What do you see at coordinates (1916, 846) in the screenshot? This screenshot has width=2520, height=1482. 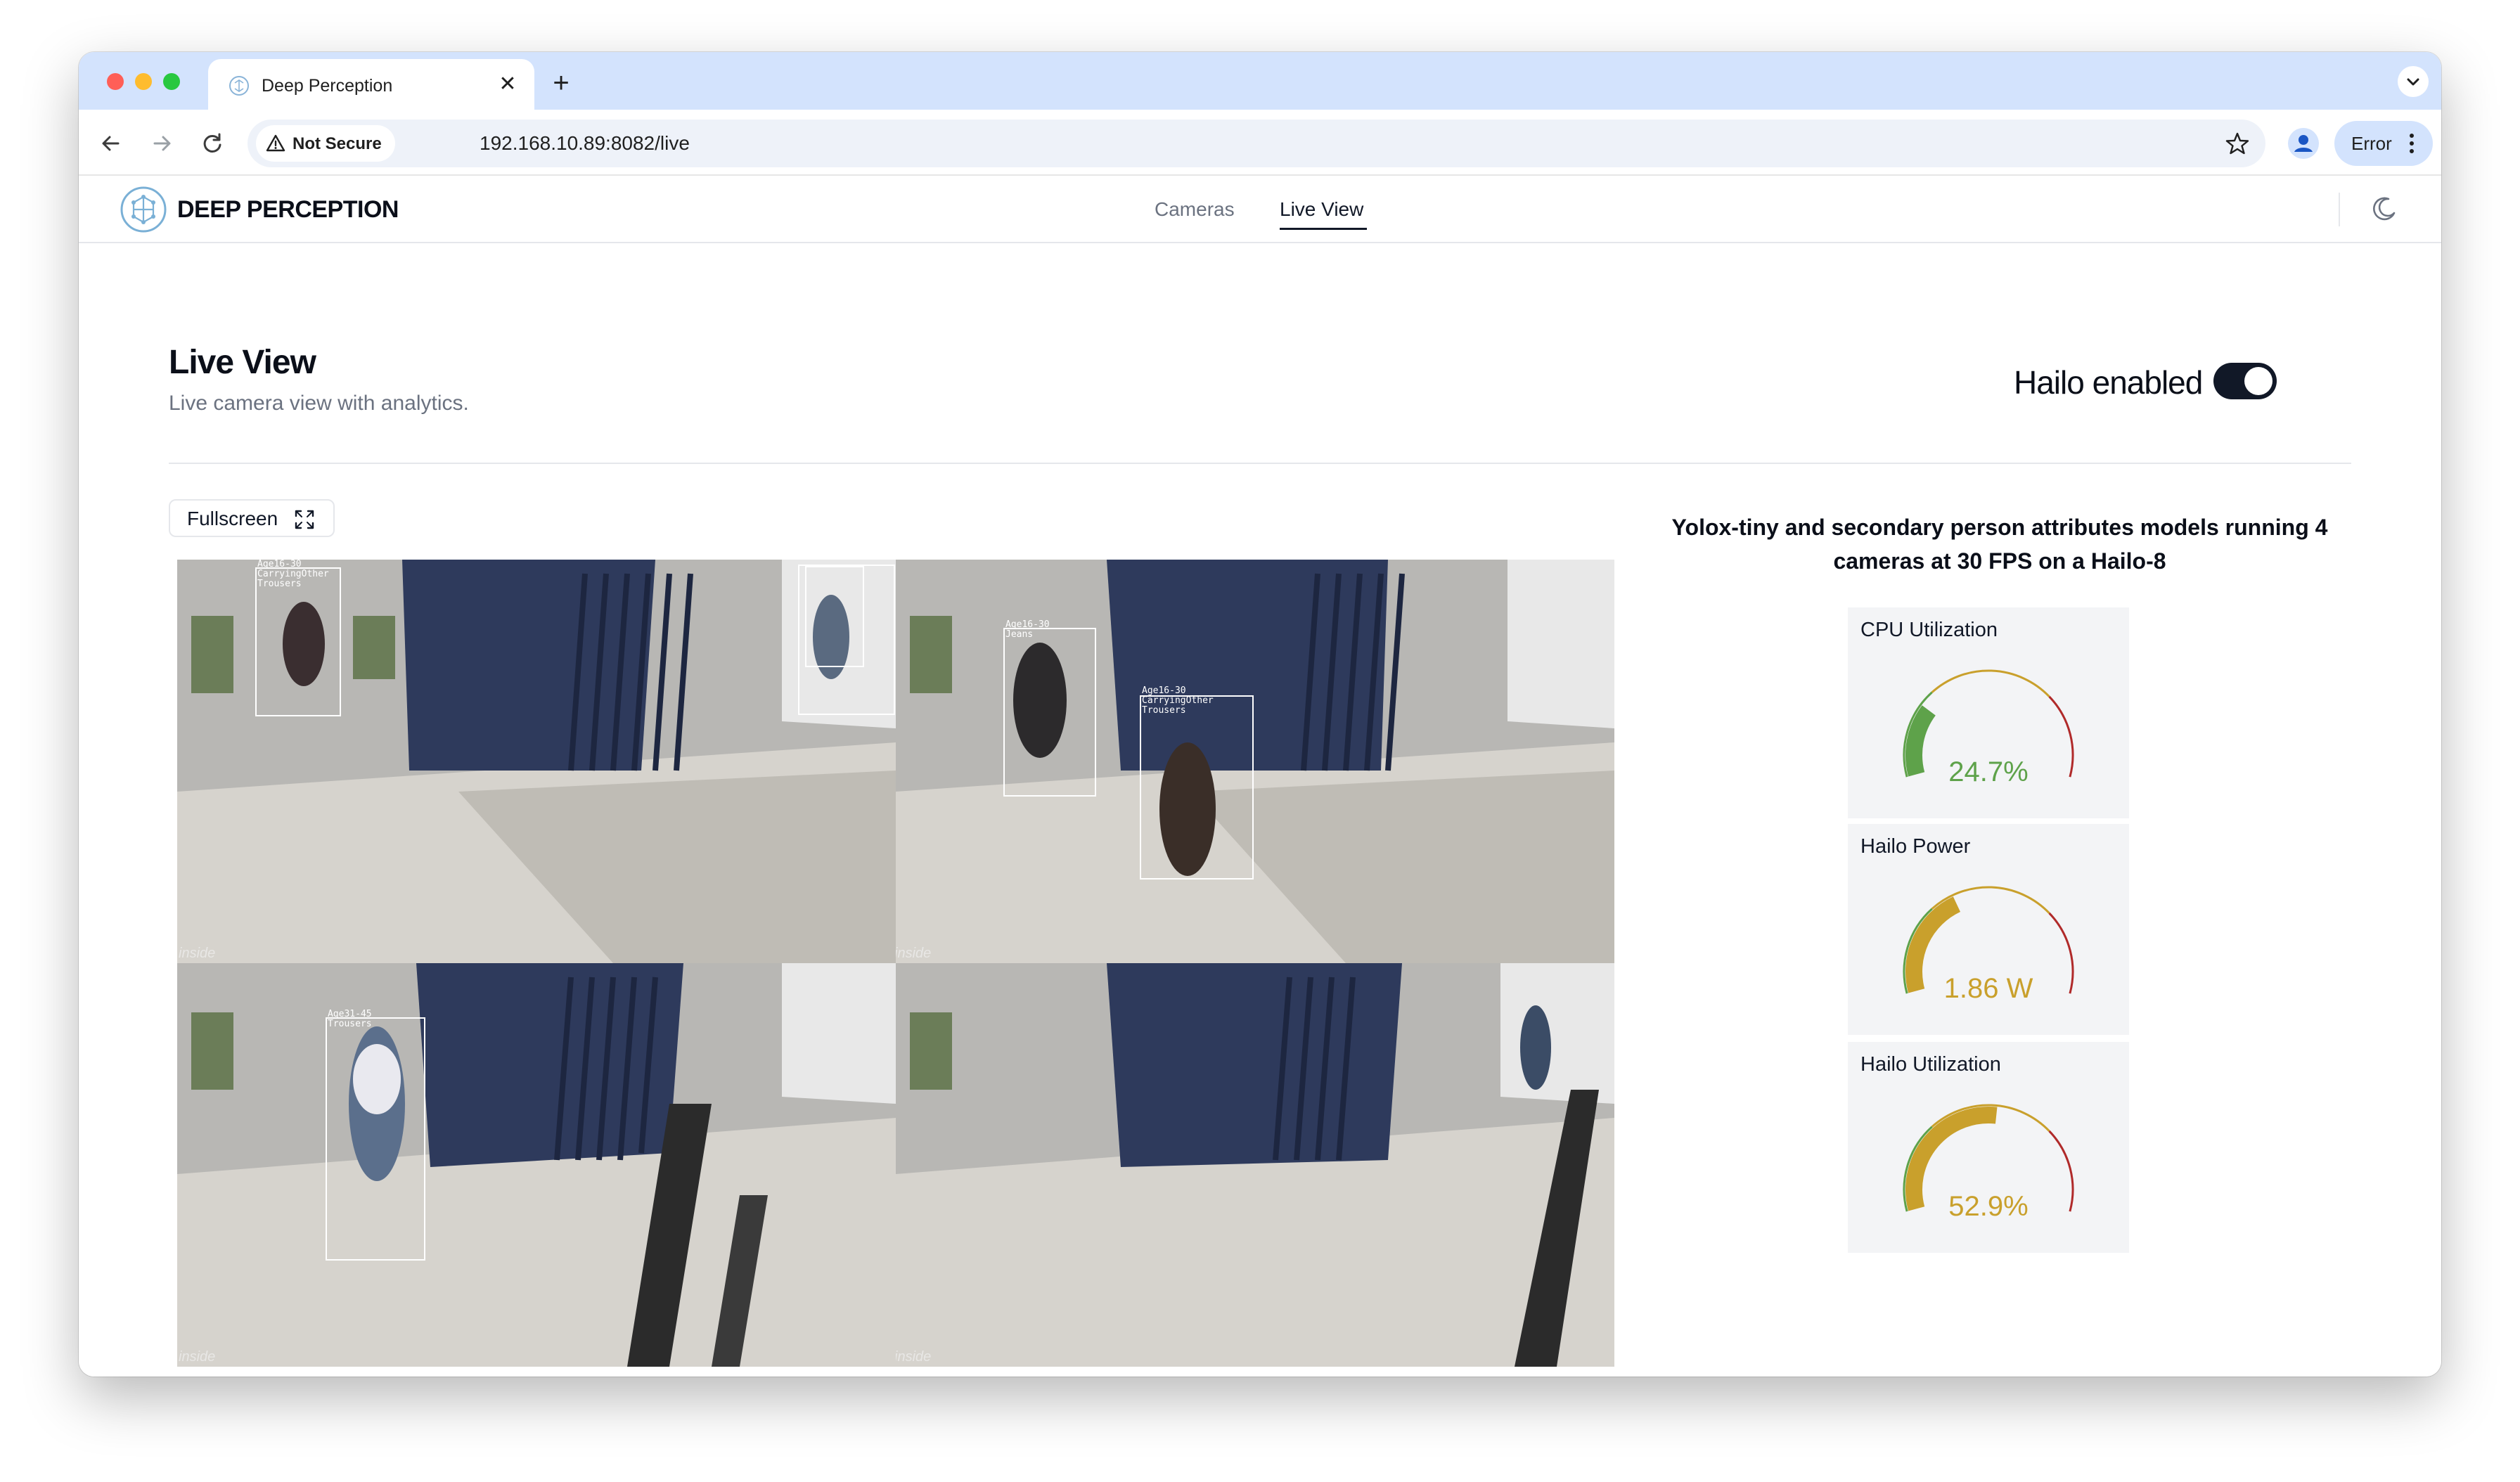 I see `gauge-title: Hailo Power` at bounding box center [1916, 846].